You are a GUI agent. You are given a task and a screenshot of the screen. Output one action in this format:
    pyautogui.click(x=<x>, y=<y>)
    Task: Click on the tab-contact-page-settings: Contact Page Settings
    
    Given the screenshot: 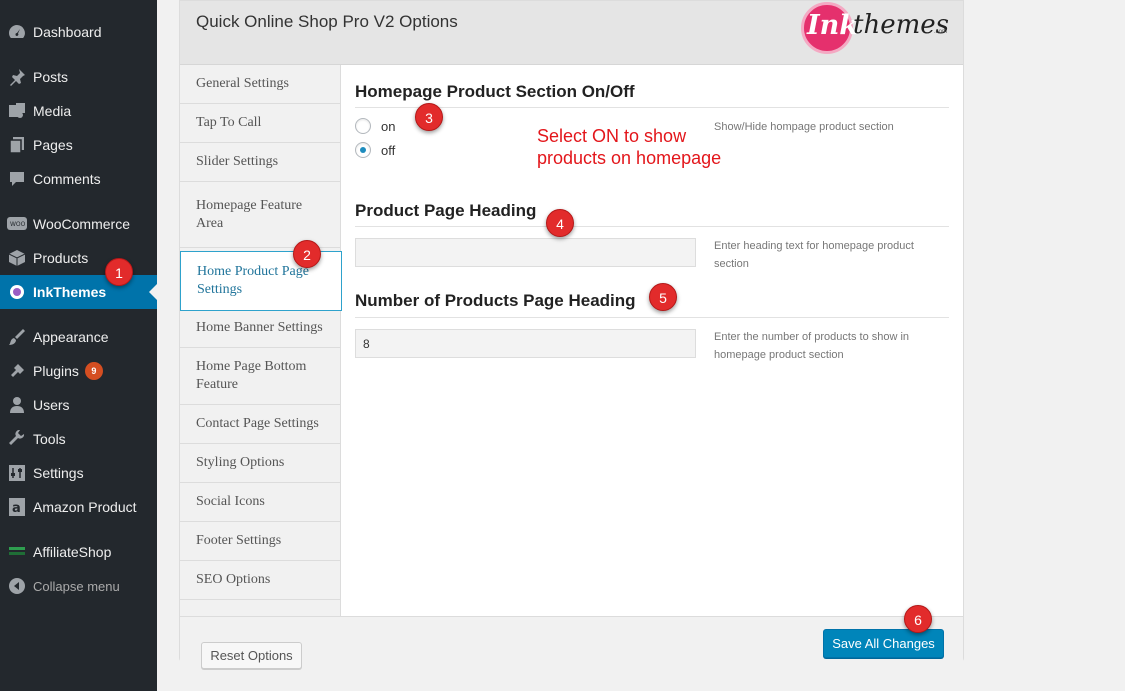 What is the action you would take?
    pyautogui.click(x=260, y=424)
    